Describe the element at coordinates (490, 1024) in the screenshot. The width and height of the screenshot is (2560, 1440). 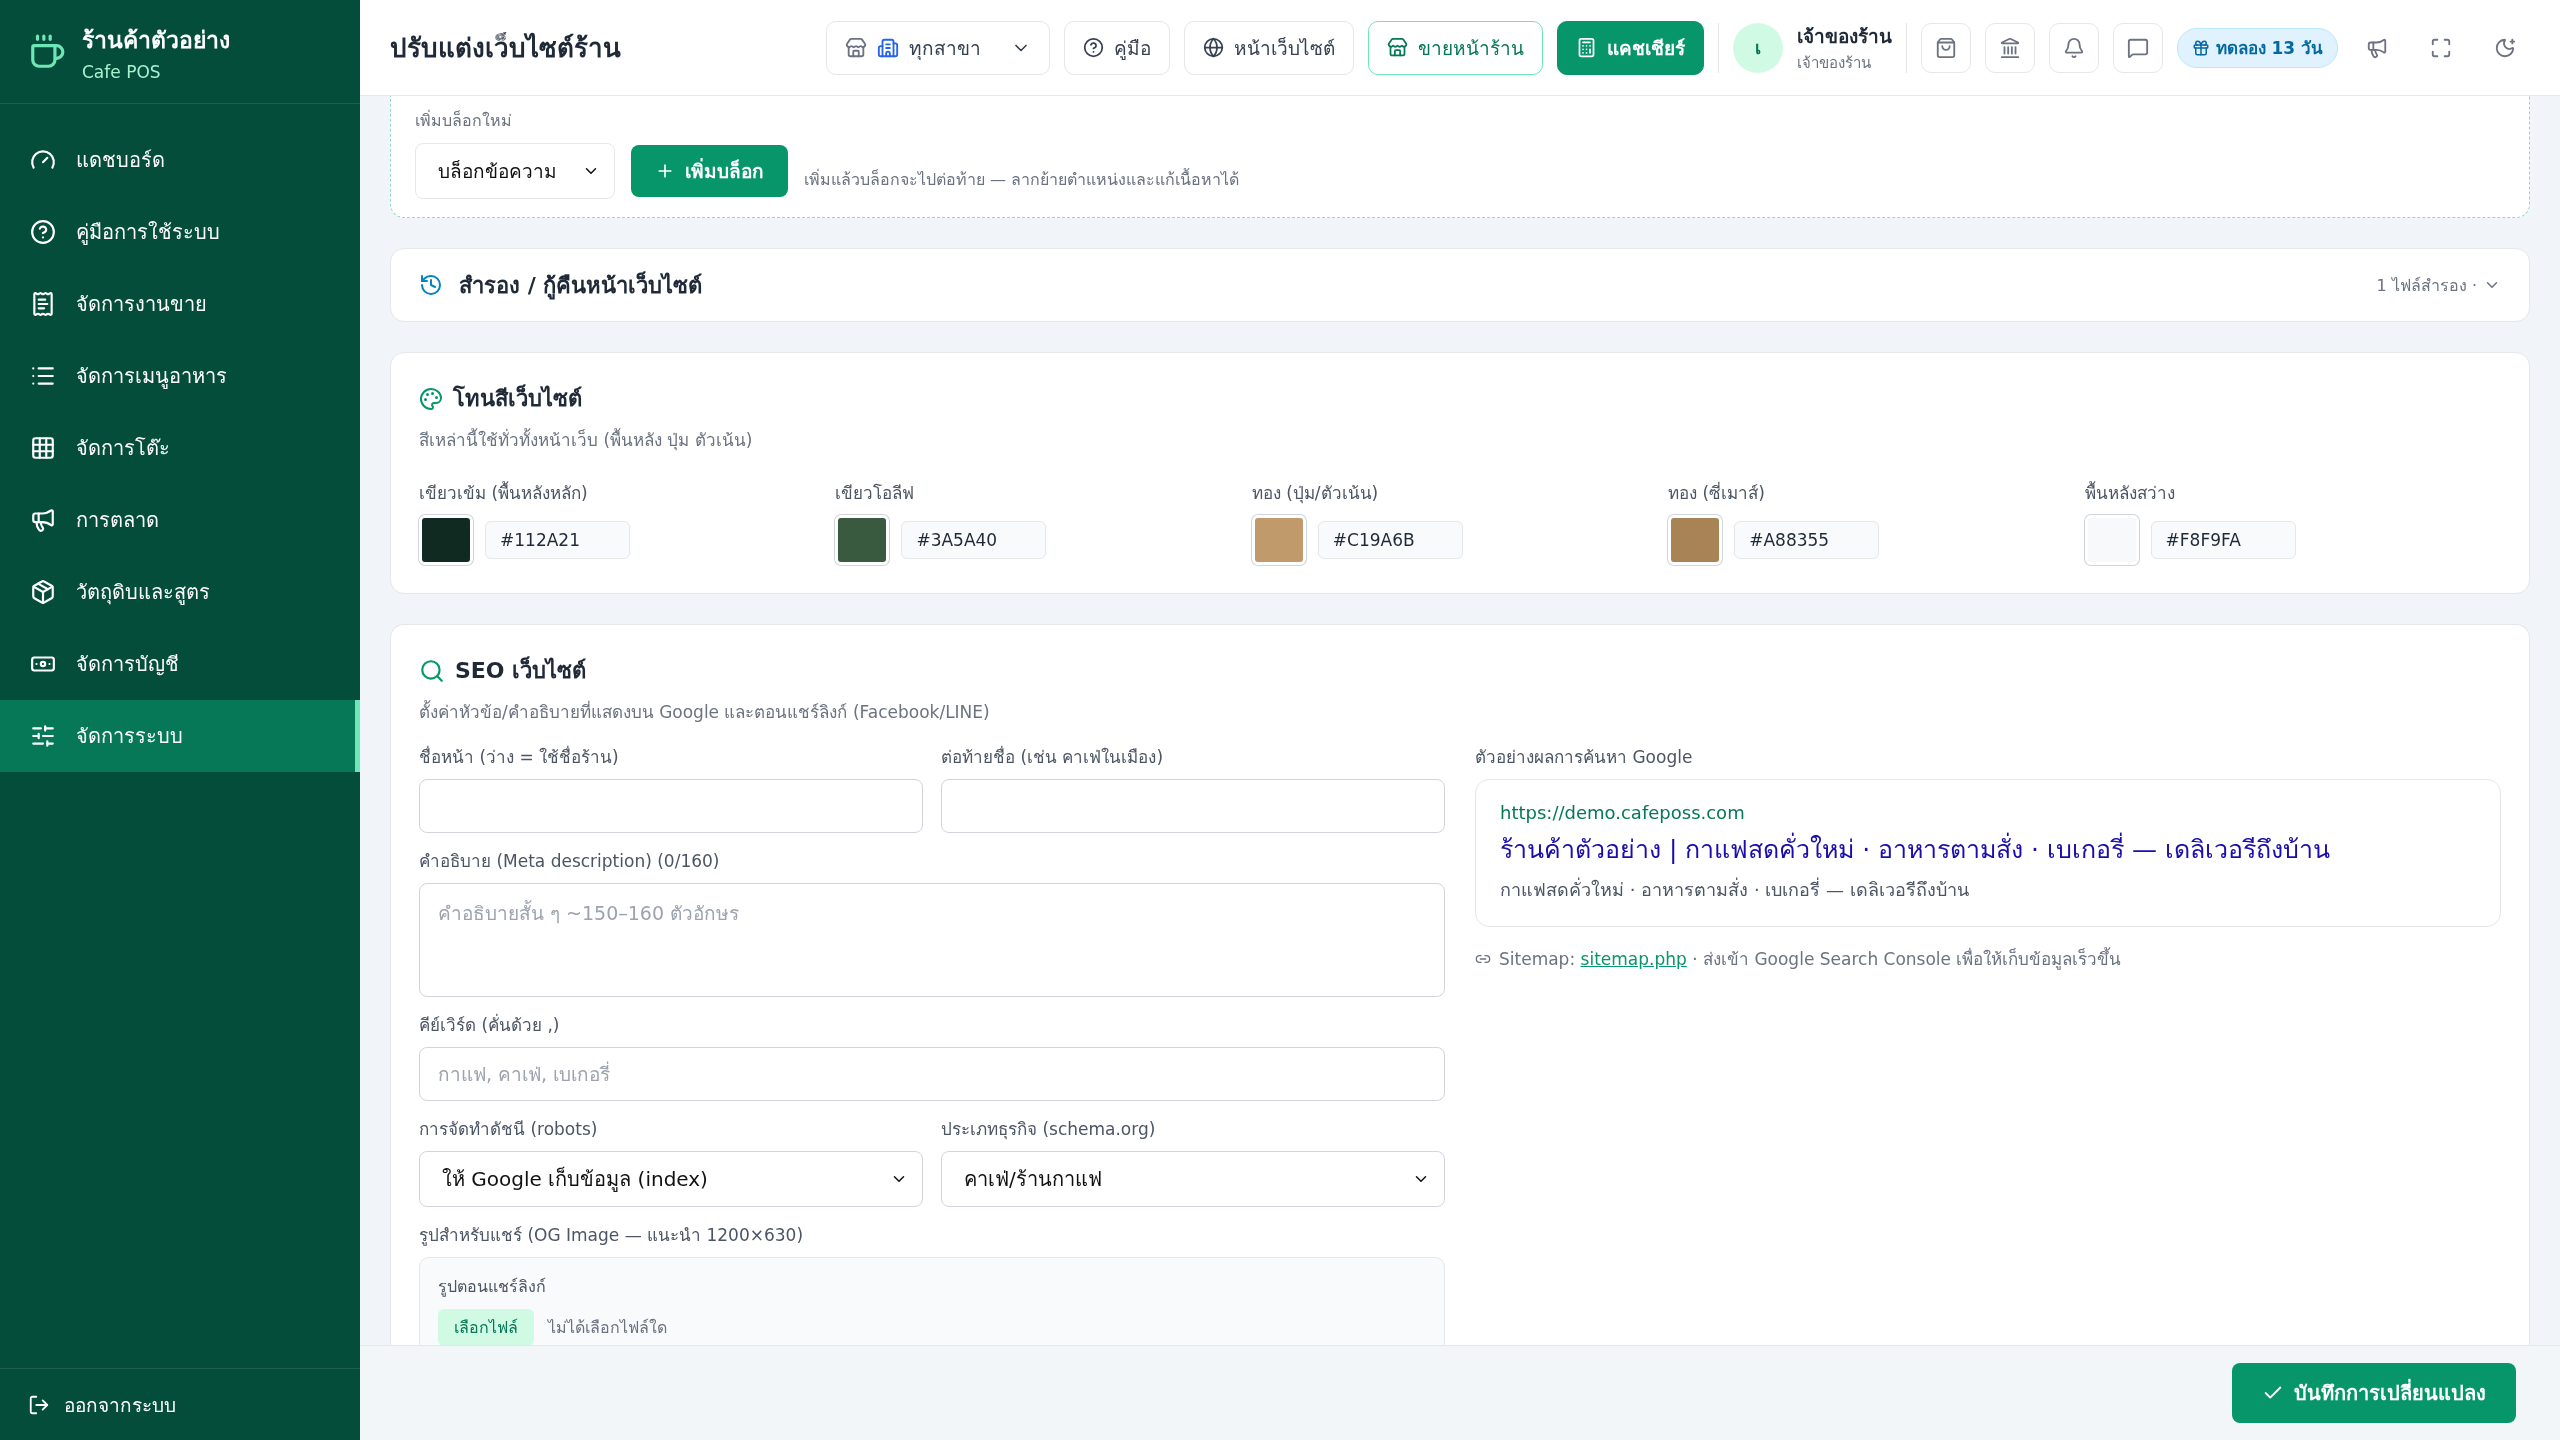
I see `field-label: คีย์เวิร์ด (คั่นด้วย ,)` at that location.